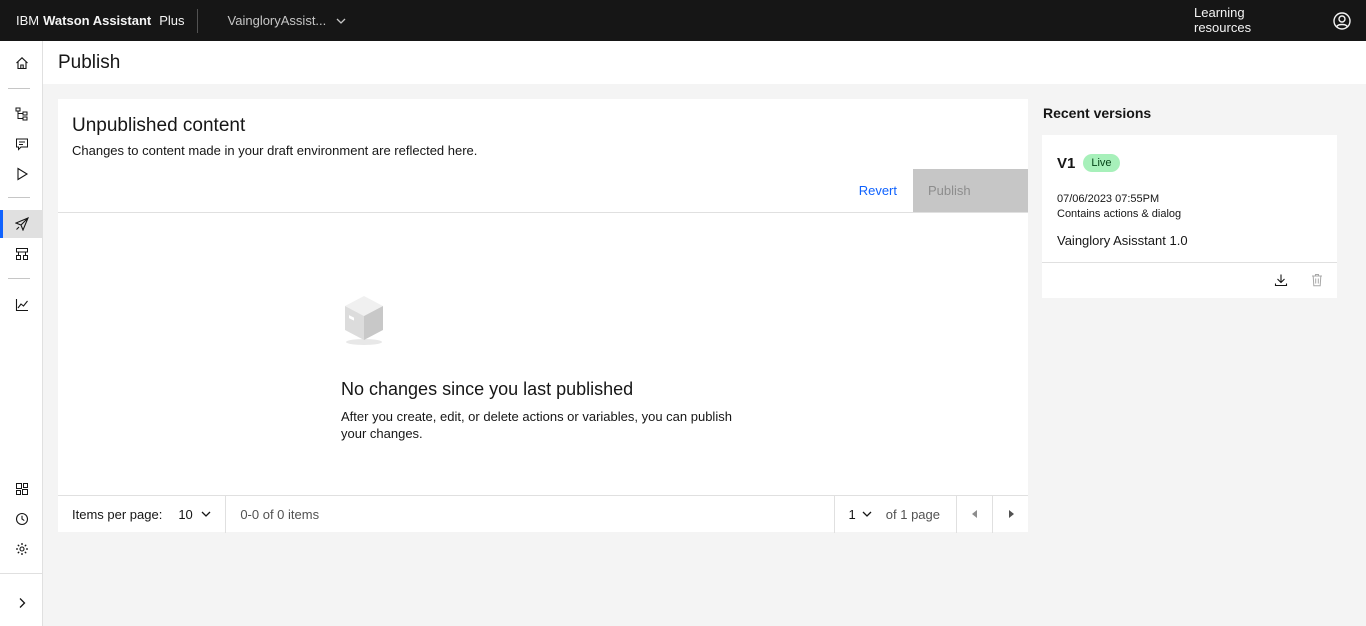 The height and width of the screenshot is (626, 1366). I want to click on version-divider, so click(1189, 262).